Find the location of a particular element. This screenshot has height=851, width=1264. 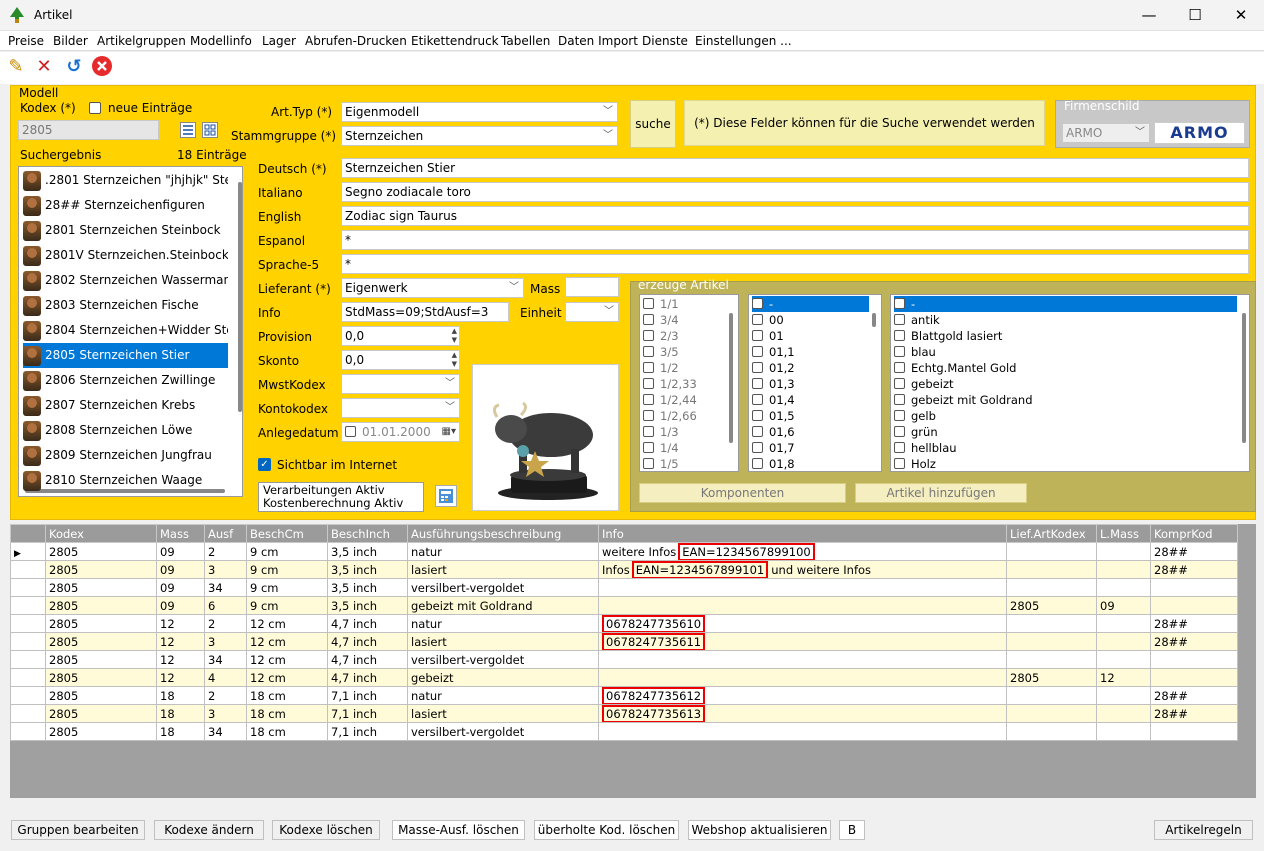

result-item: 2804 Sternzeichen+Widder Ste is located at coordinates (125, 330).